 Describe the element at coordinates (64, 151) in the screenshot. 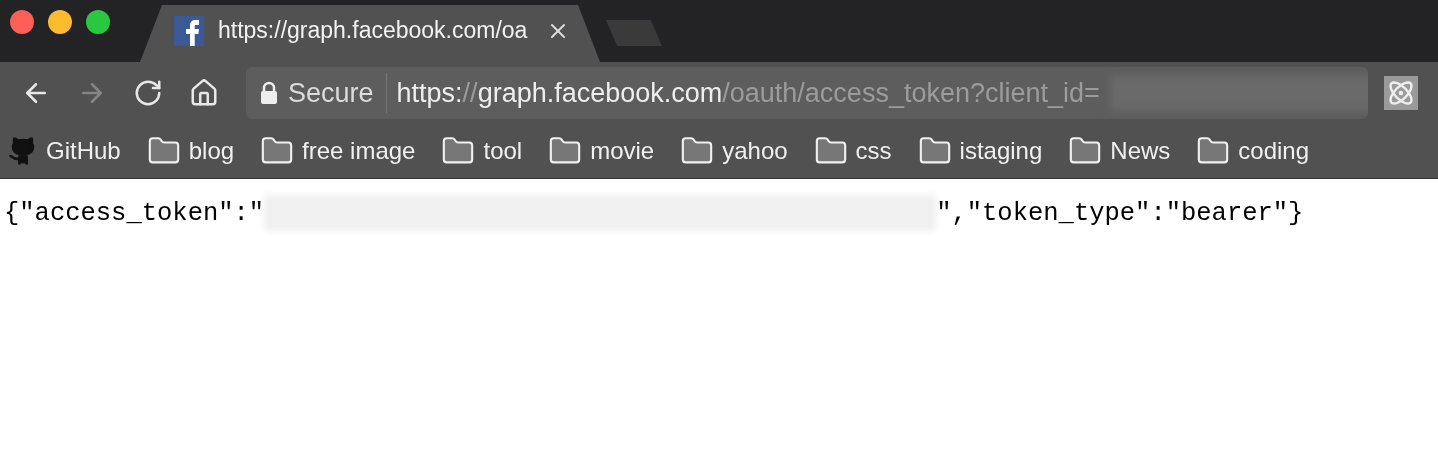

I see `bookmark-link: GitHub` at that location.